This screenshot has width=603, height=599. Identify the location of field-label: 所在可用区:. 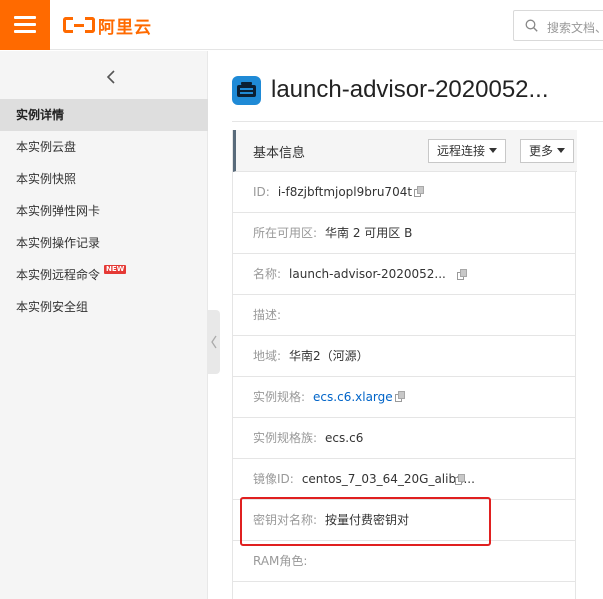
(285, 233).